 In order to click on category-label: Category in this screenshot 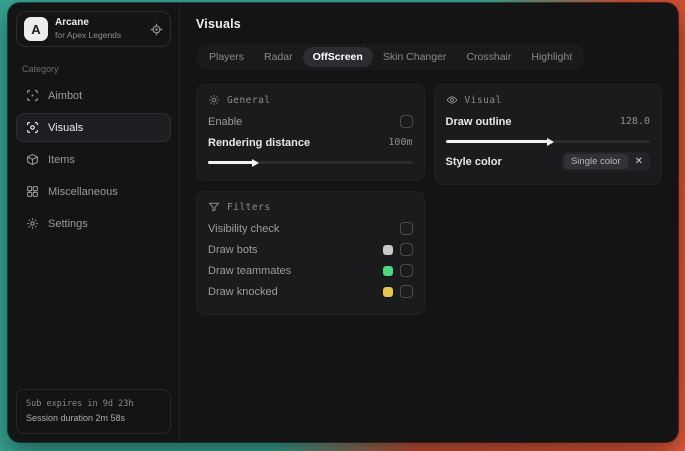, I will do `click(40, 69)`.